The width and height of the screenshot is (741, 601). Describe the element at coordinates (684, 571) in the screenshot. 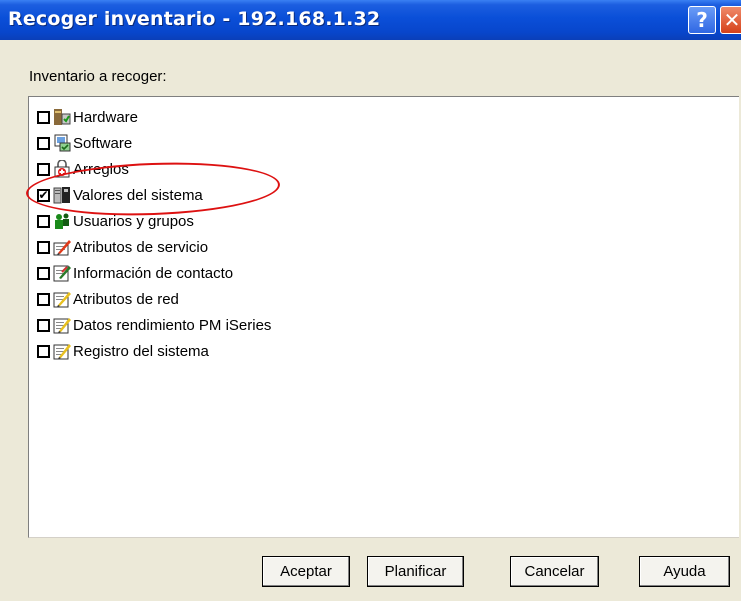

I see `help-button: Ayuda` at that location.